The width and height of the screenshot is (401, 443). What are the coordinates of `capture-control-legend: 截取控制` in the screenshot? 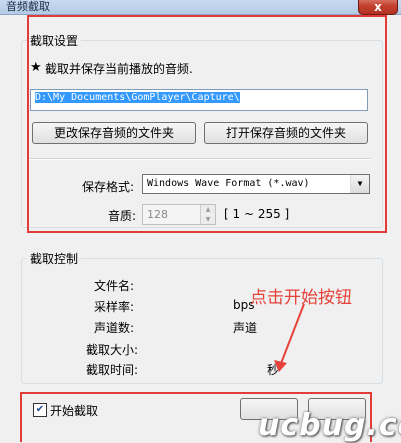 It's located at (54, 258).